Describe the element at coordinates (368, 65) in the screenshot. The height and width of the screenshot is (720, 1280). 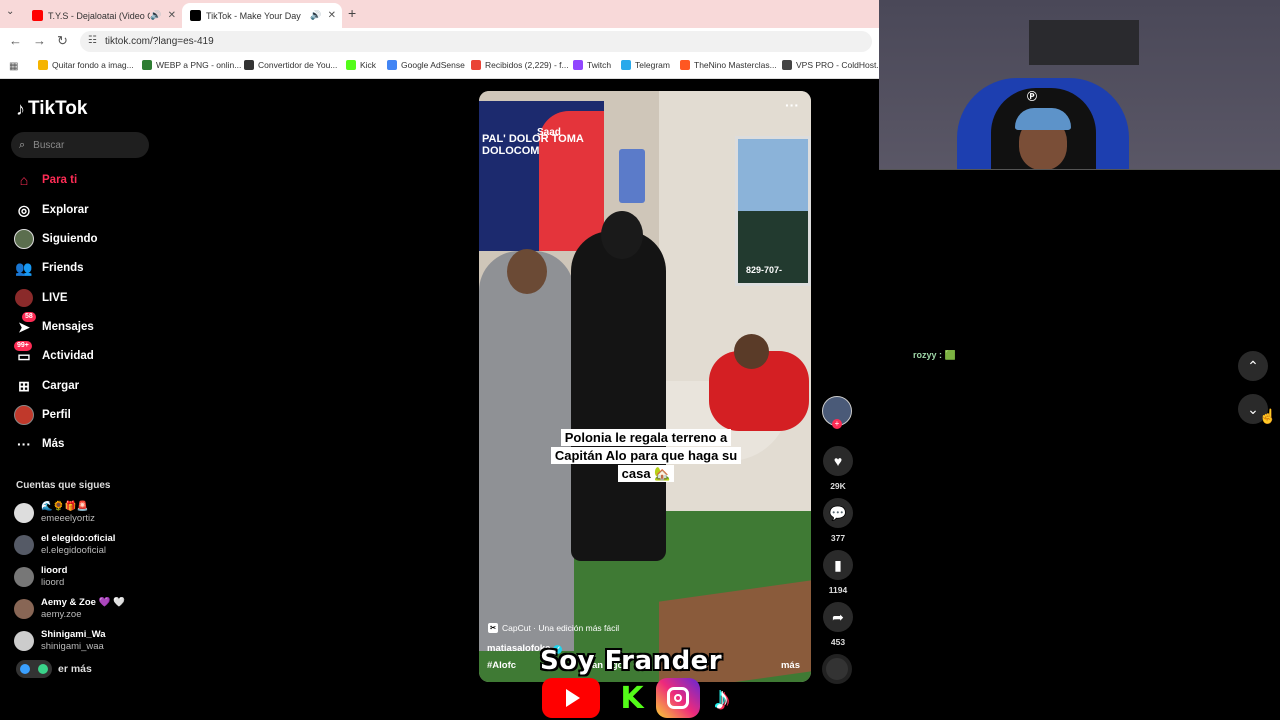
I see `bookmark-label: Kick` at that location.